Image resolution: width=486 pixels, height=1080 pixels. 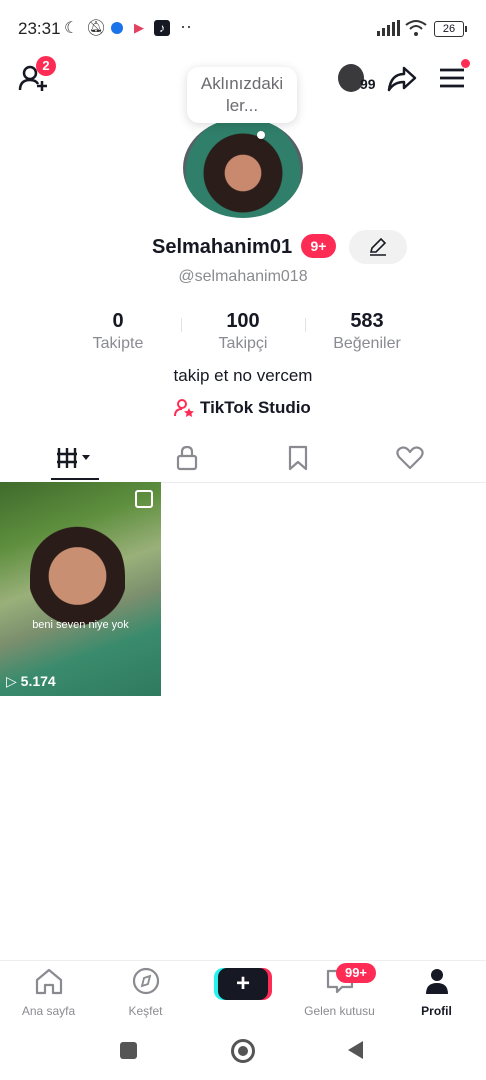 What do you see at coordinates (48, 1011) in the screenshot?
I see `nav-home-label: Ana sayfa` at bounding box center [48, 1011].